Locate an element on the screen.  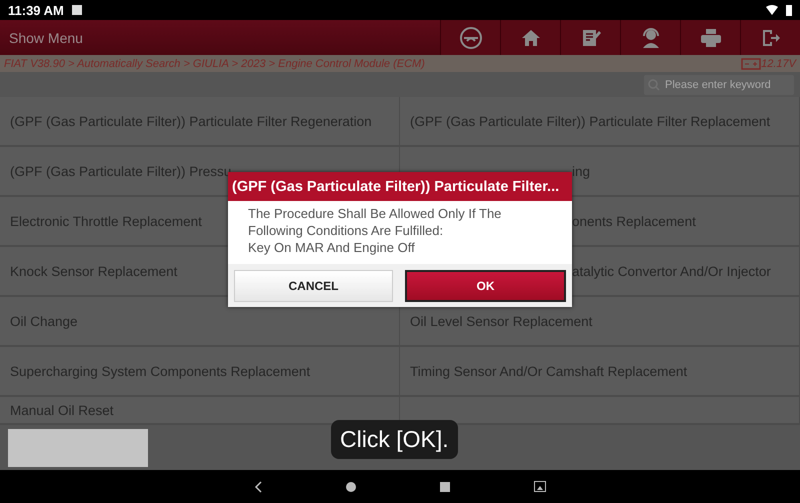
exit-button is located at coordinates (770, 37).